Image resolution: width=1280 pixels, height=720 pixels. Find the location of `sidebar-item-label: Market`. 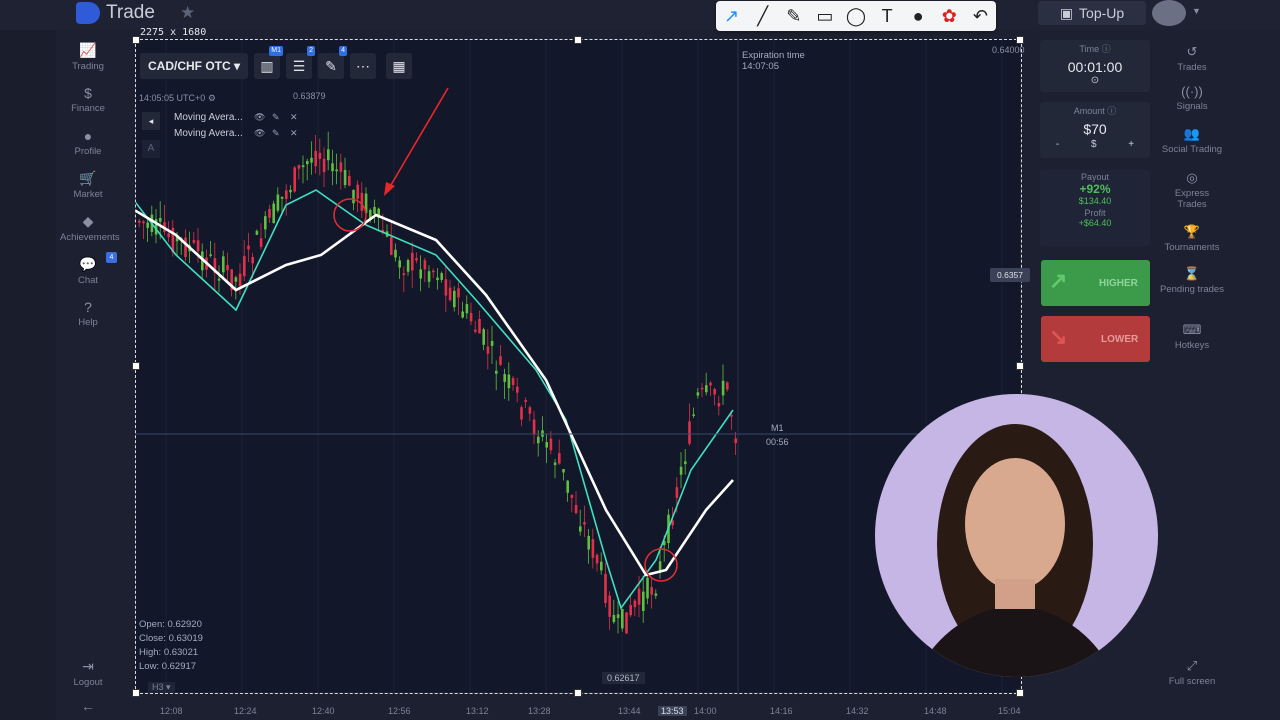

sidebar-item-label: Market is located at coordinates (88, 194).